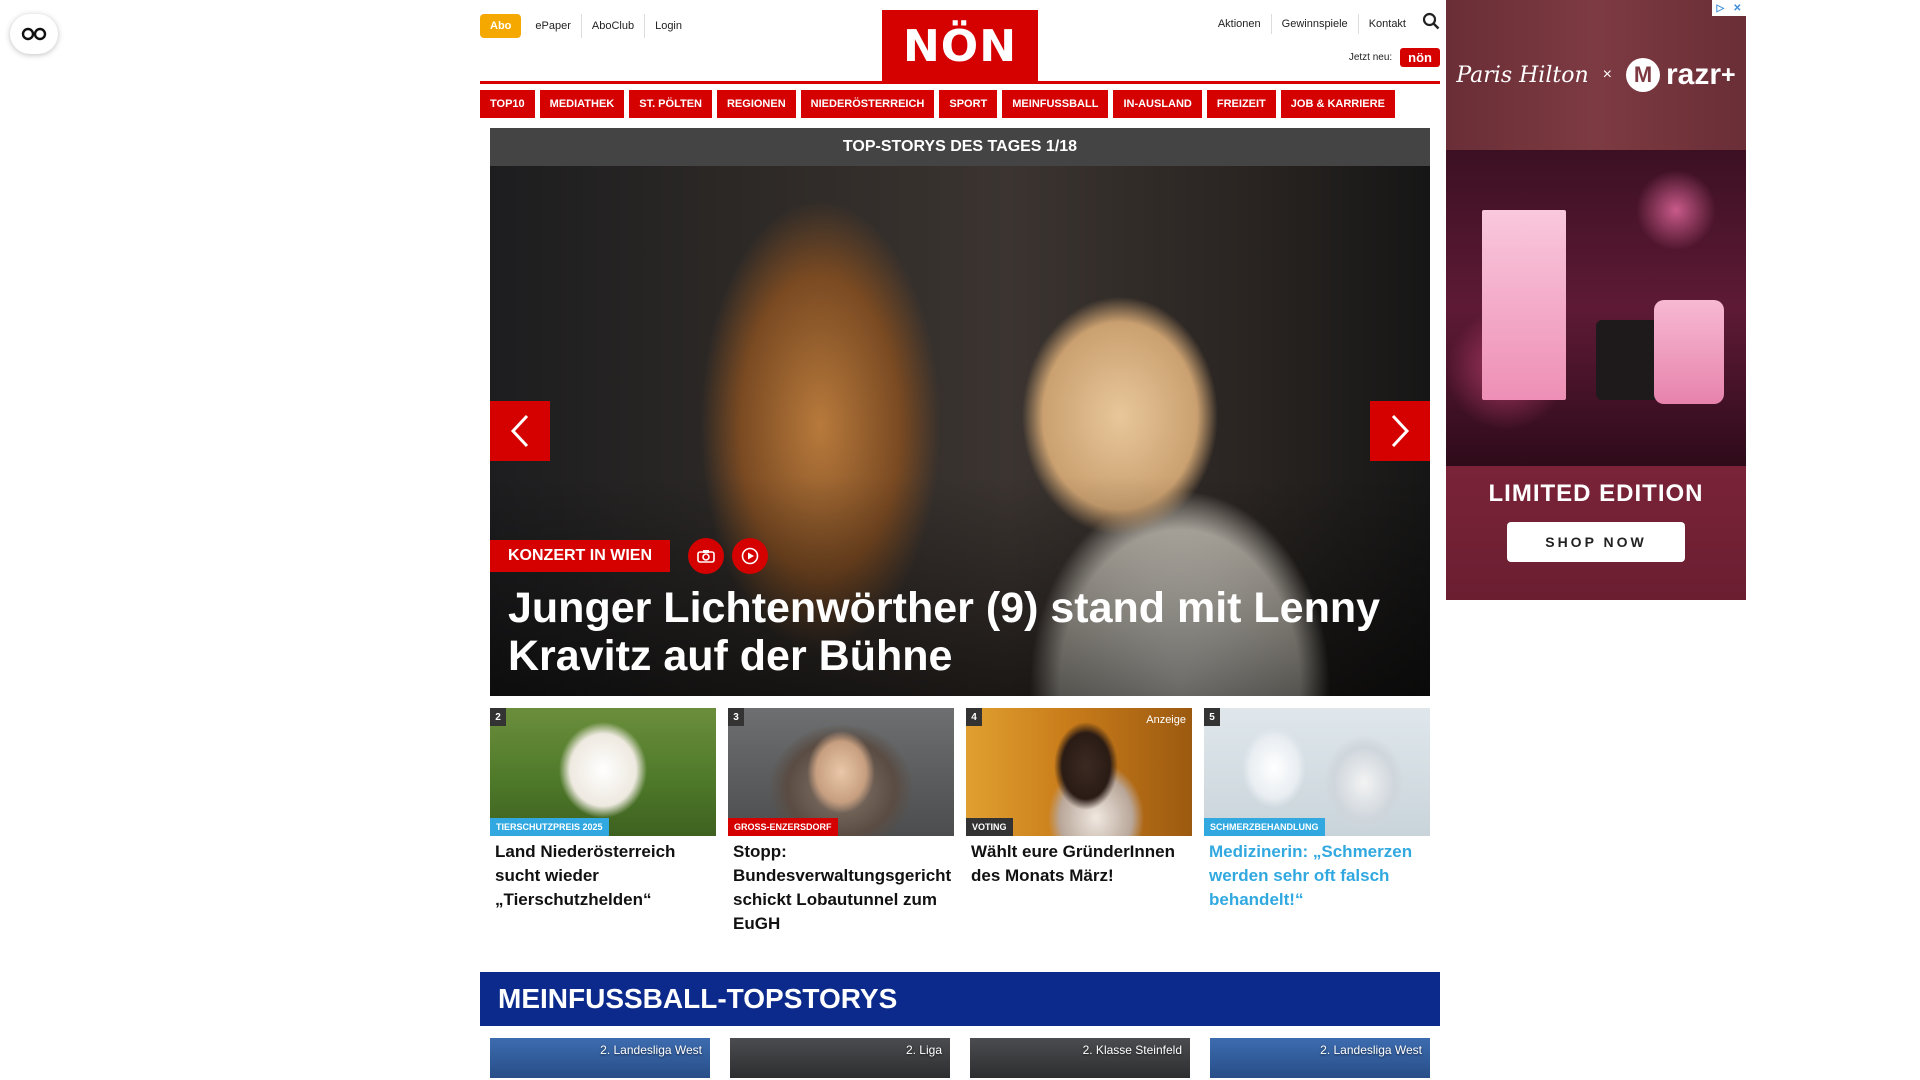 This screenshot has width=1920, height=1080. Describe the element at coordinates (968, 104) in the screenshot. I see `nav-item-sport: SPORT` at that location.